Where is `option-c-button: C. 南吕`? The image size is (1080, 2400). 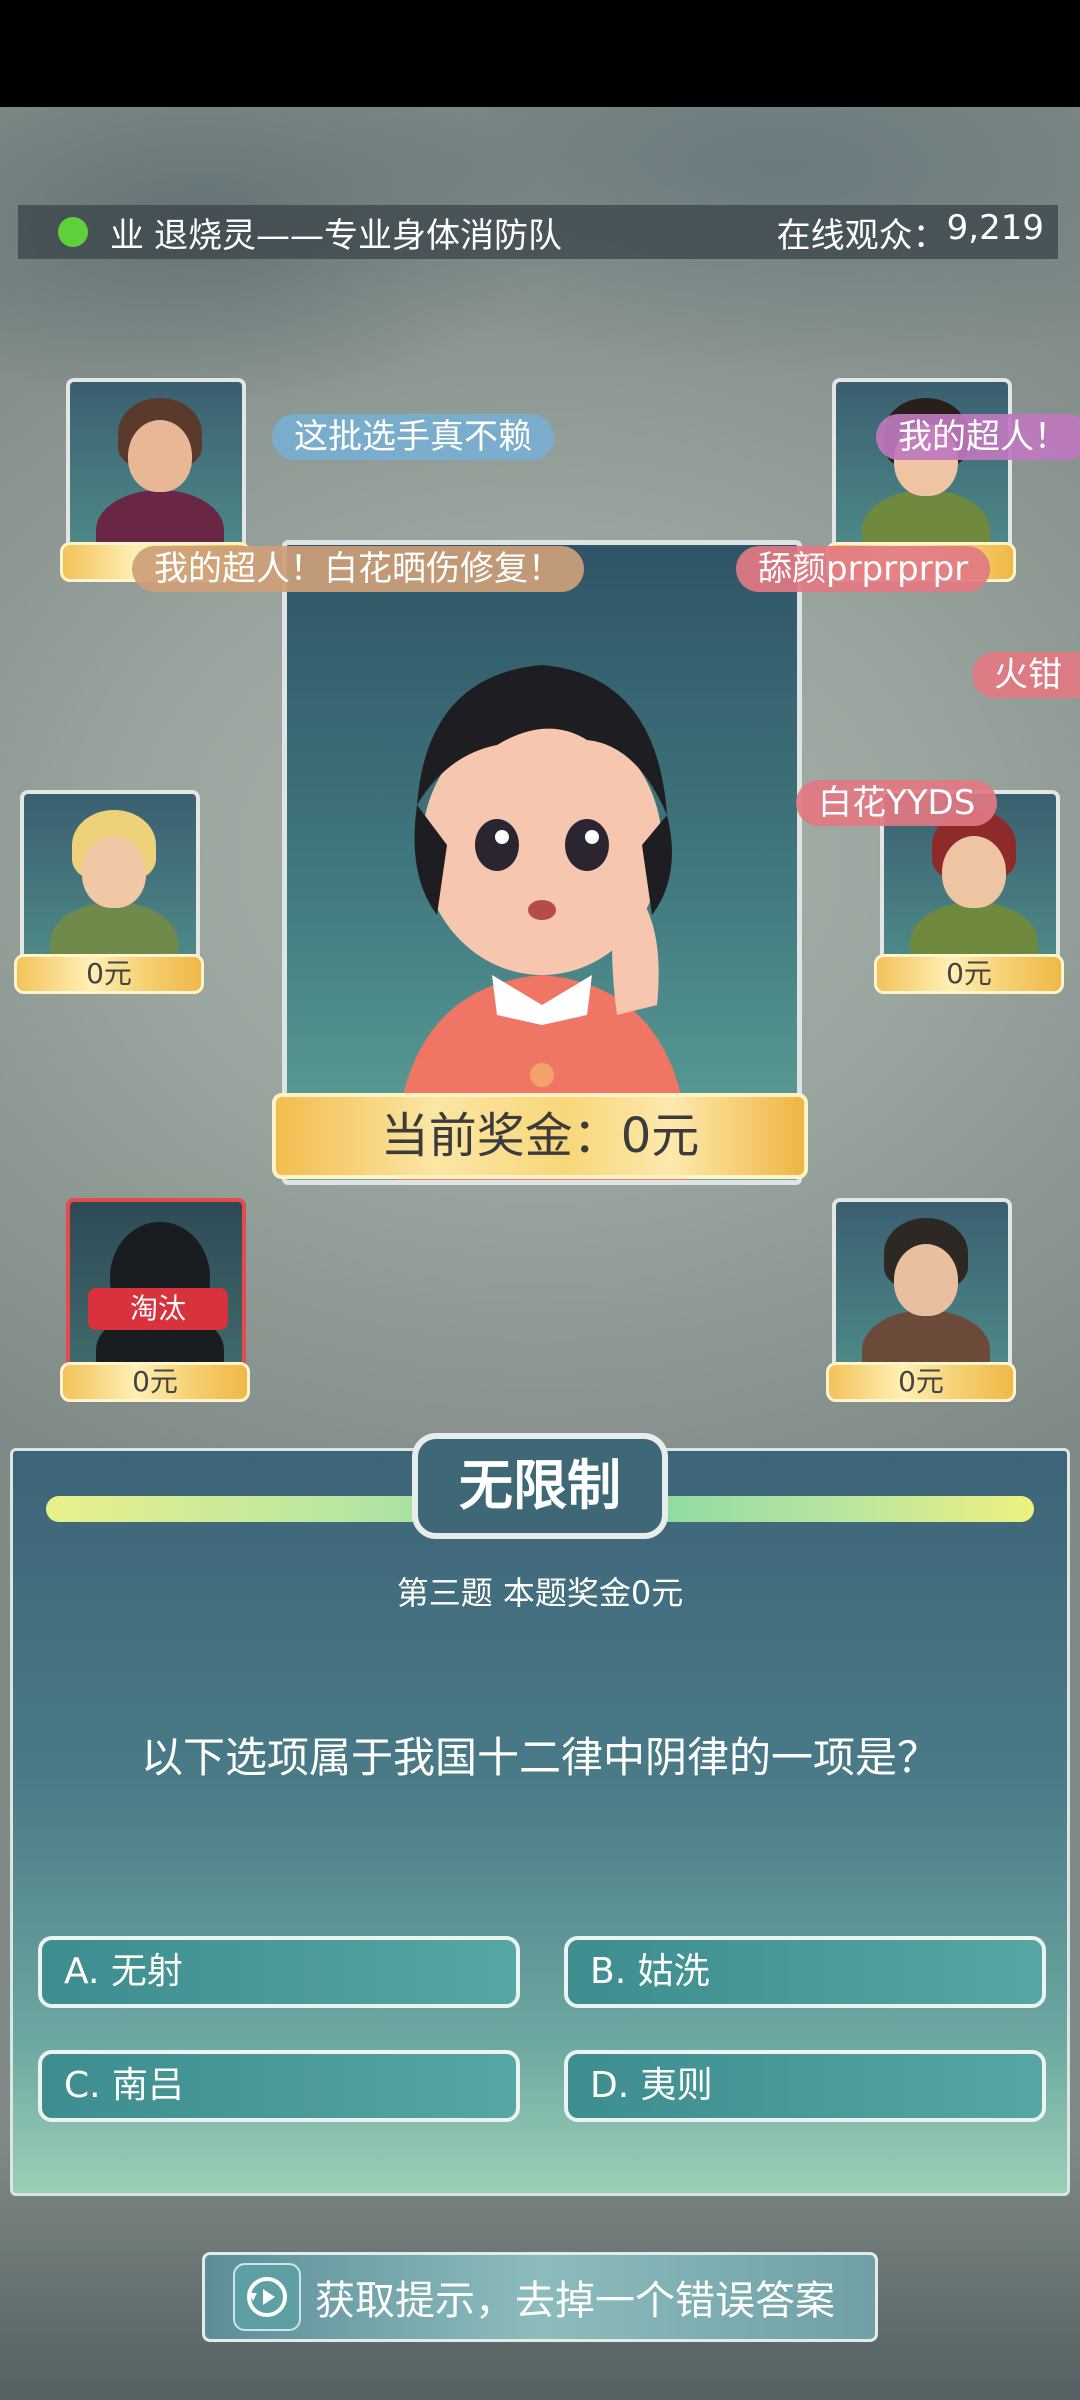
option-c-button: C. 南吕 is located at coordinates (279, 2086).